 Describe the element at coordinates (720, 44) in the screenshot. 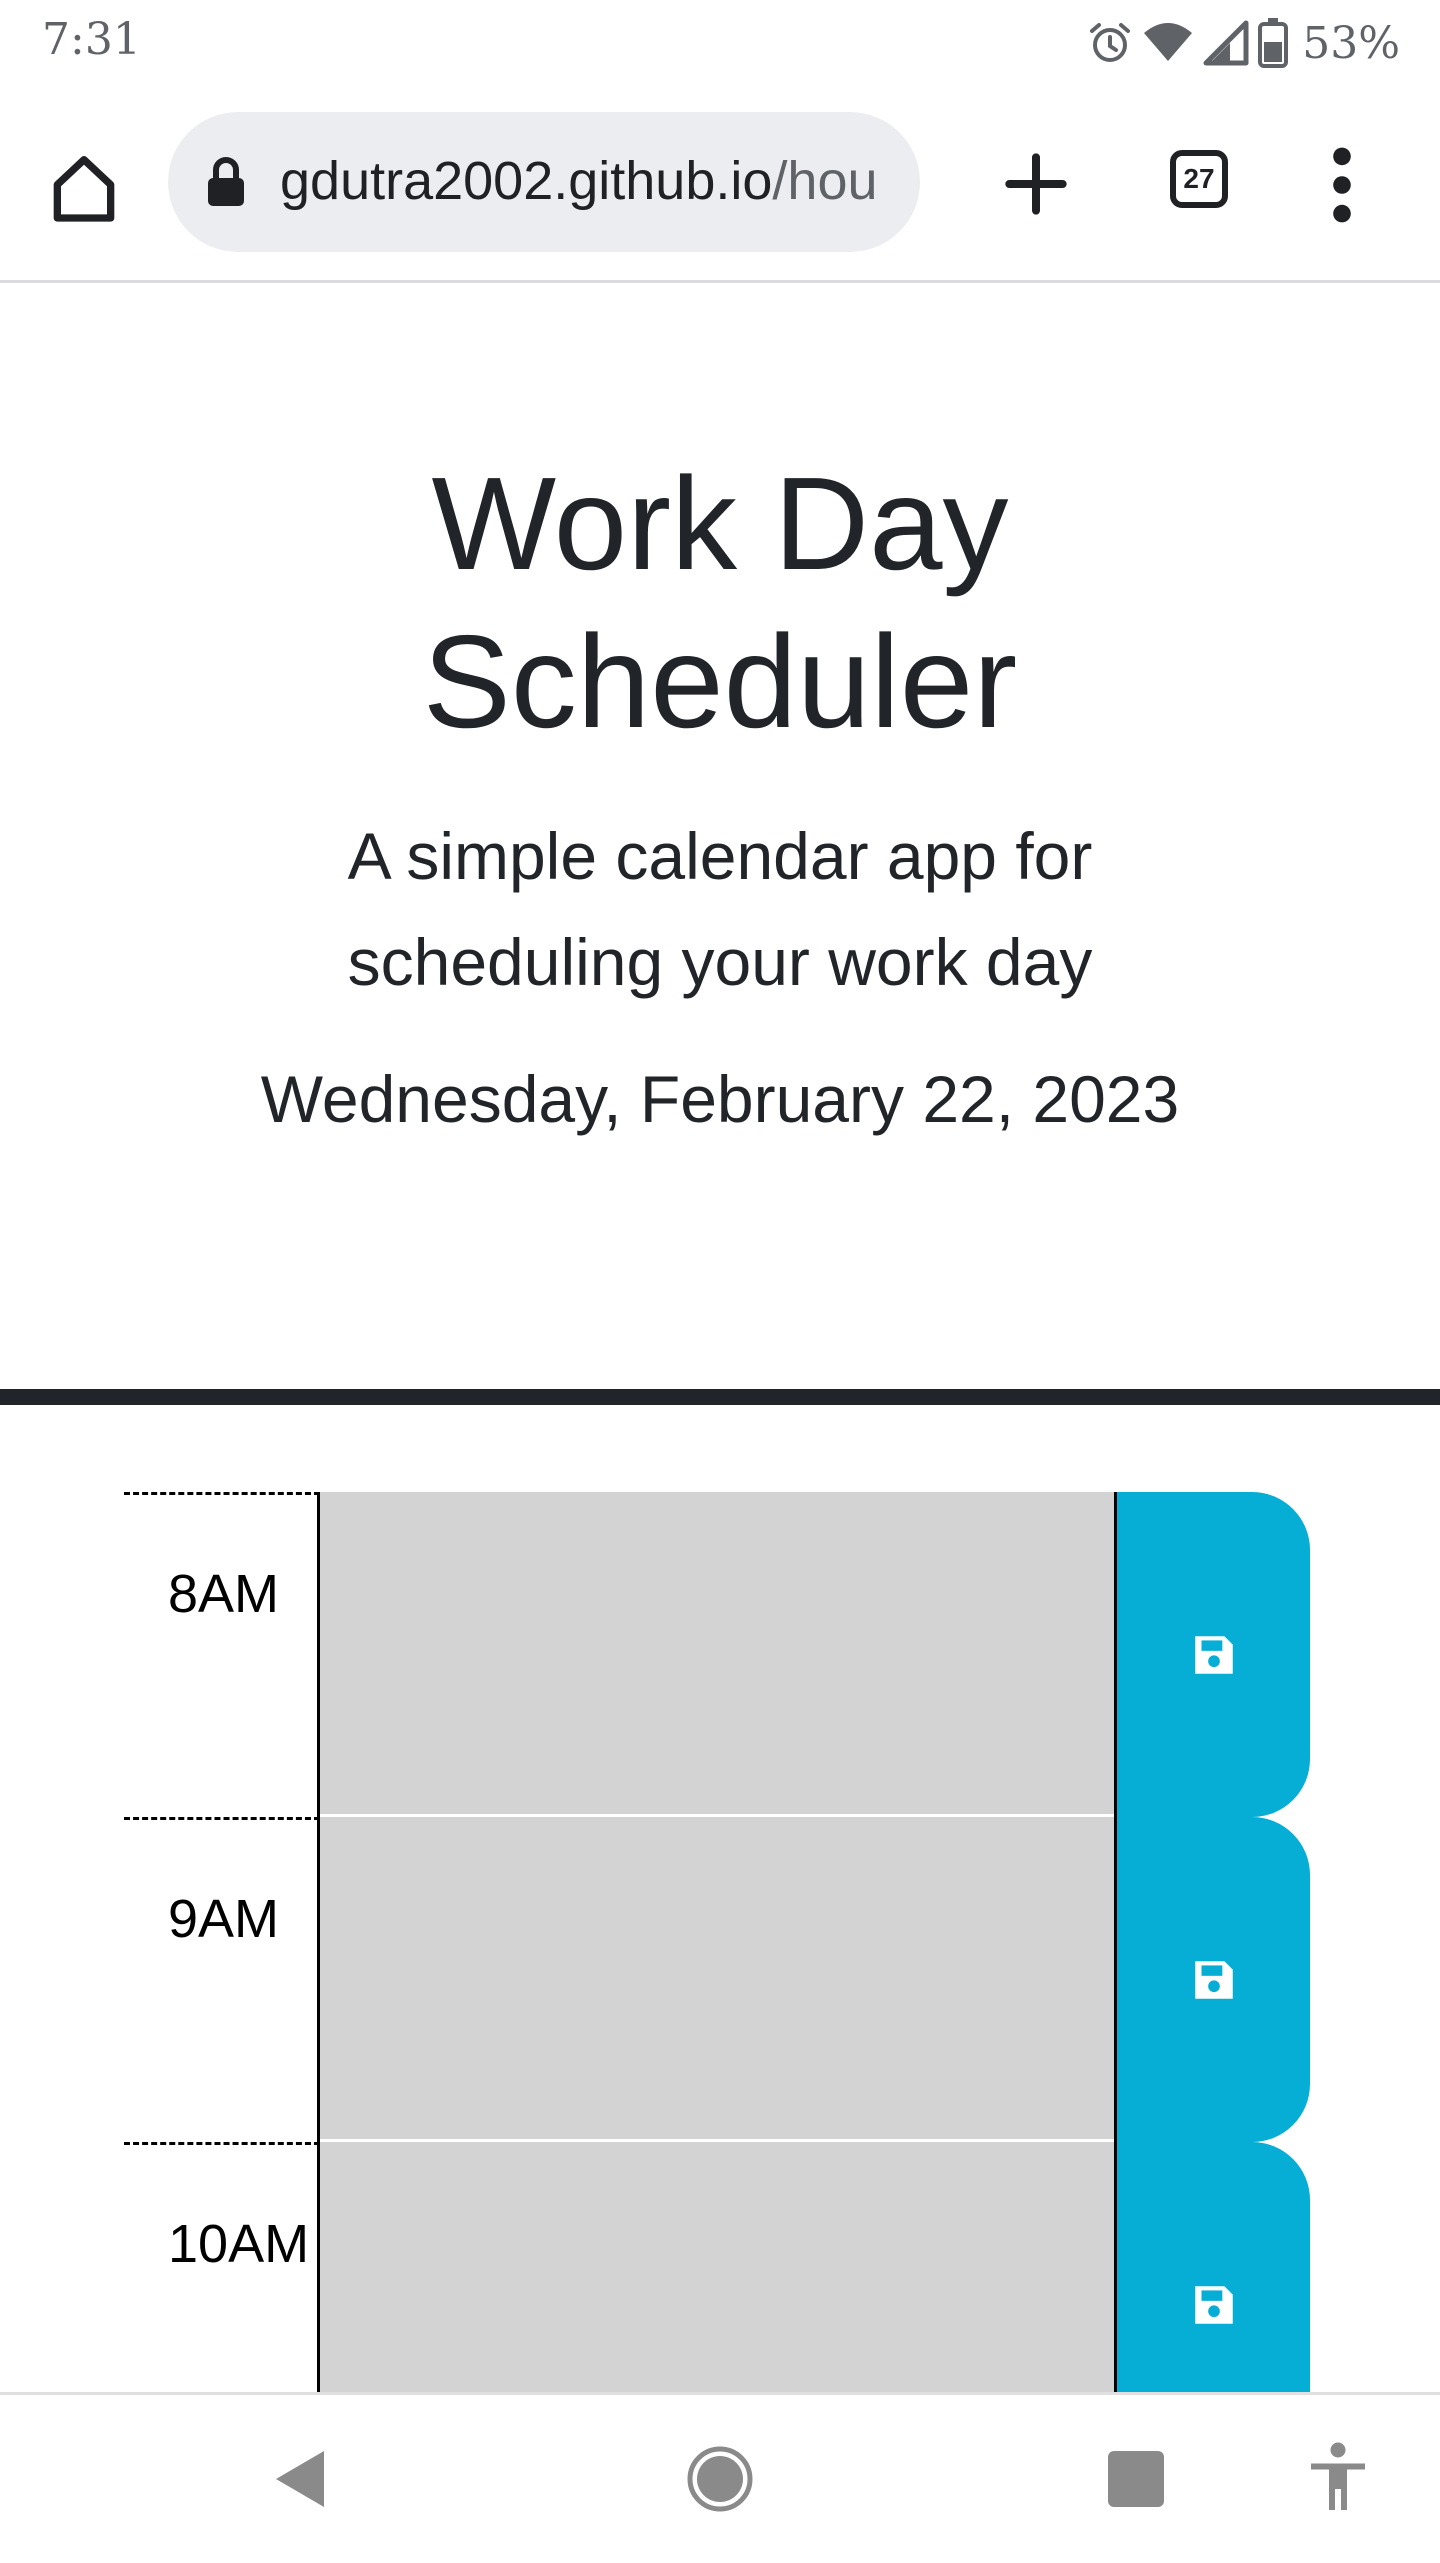

I see `status-bar: 7:31 53%` at that location.